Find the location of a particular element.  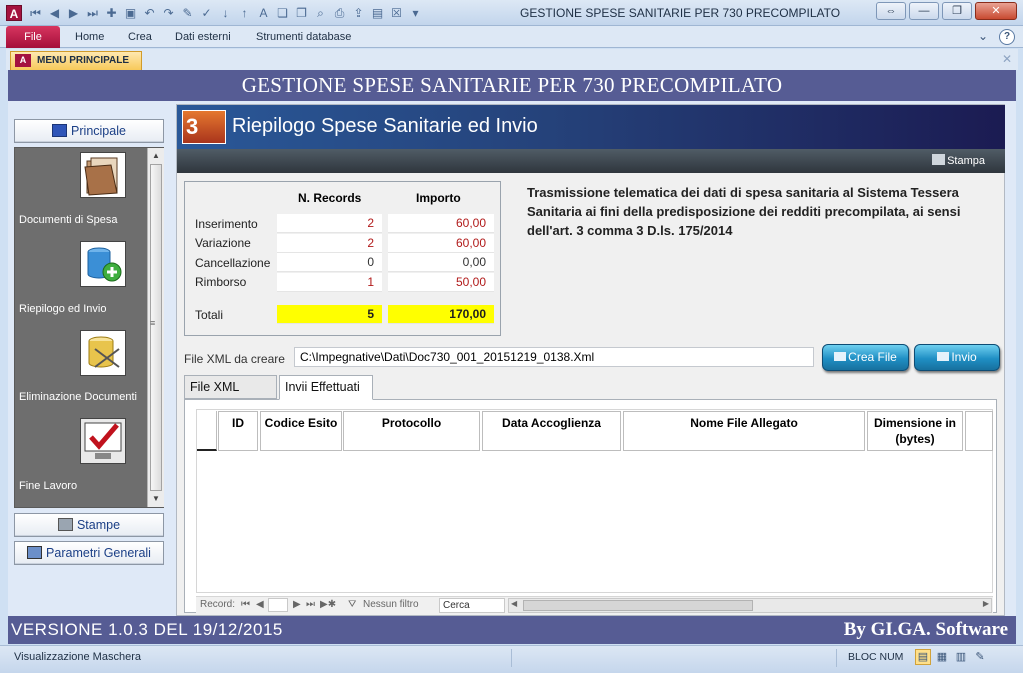

send-icon is located at coordinates (943, 356).